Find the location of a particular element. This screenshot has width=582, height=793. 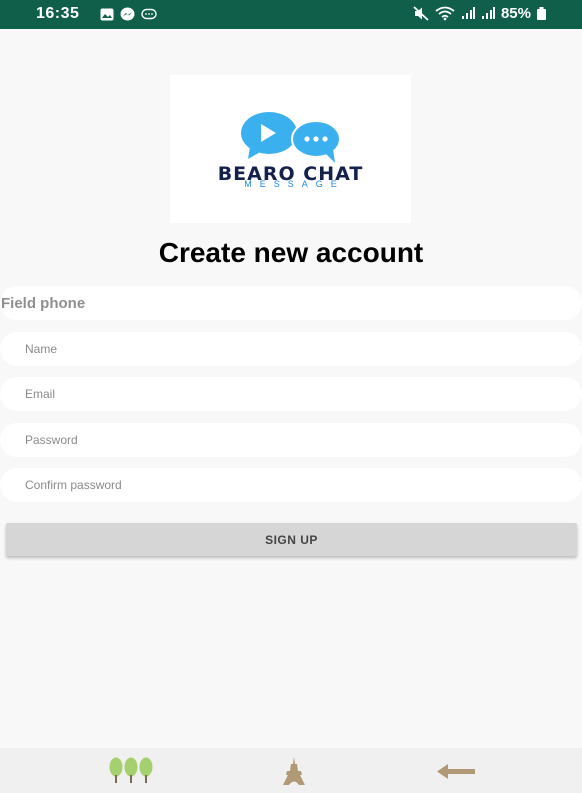

messenger-icon is located at coordinates (127, 14).